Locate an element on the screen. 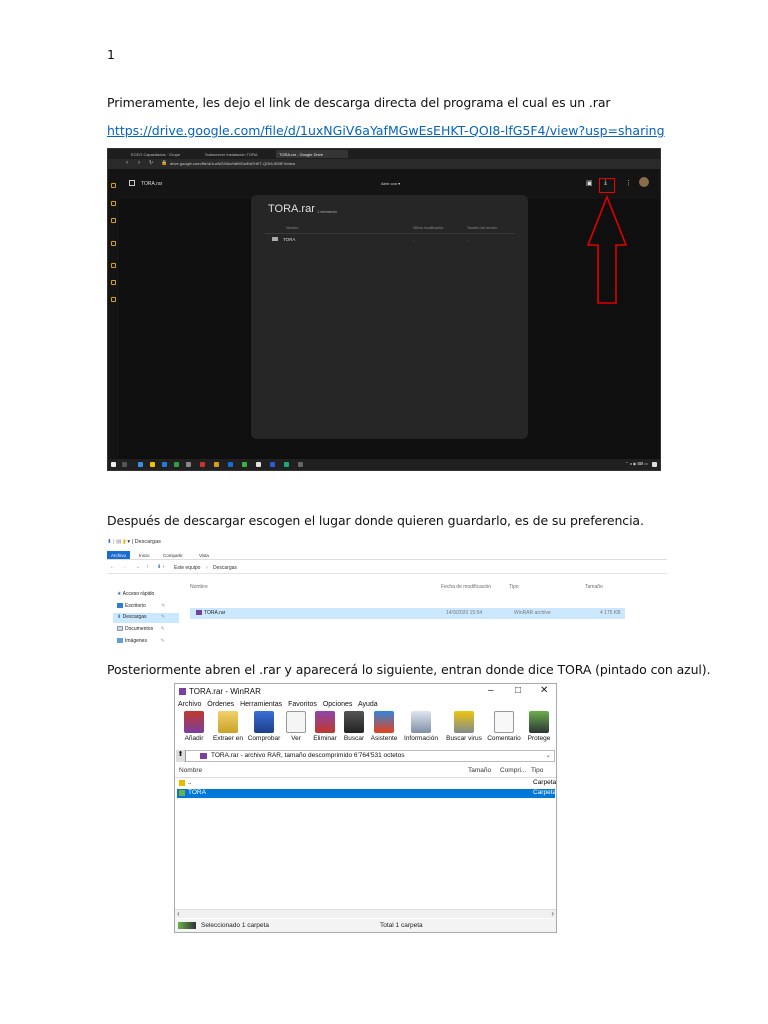  breadcrumb-item: Este equipo is located at coordinates (187, 568).